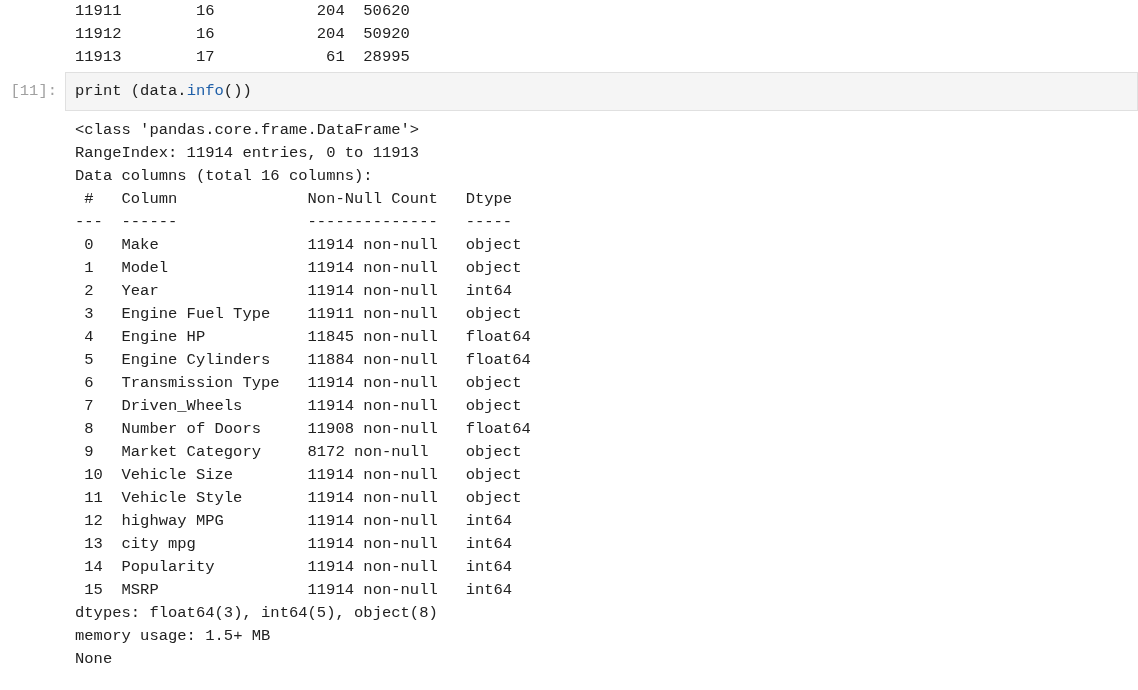 The image size is (1138, 690). Describe the element at coordinates (140, 590) in the screenshot. I see `table-cell: MSRP` at that location.